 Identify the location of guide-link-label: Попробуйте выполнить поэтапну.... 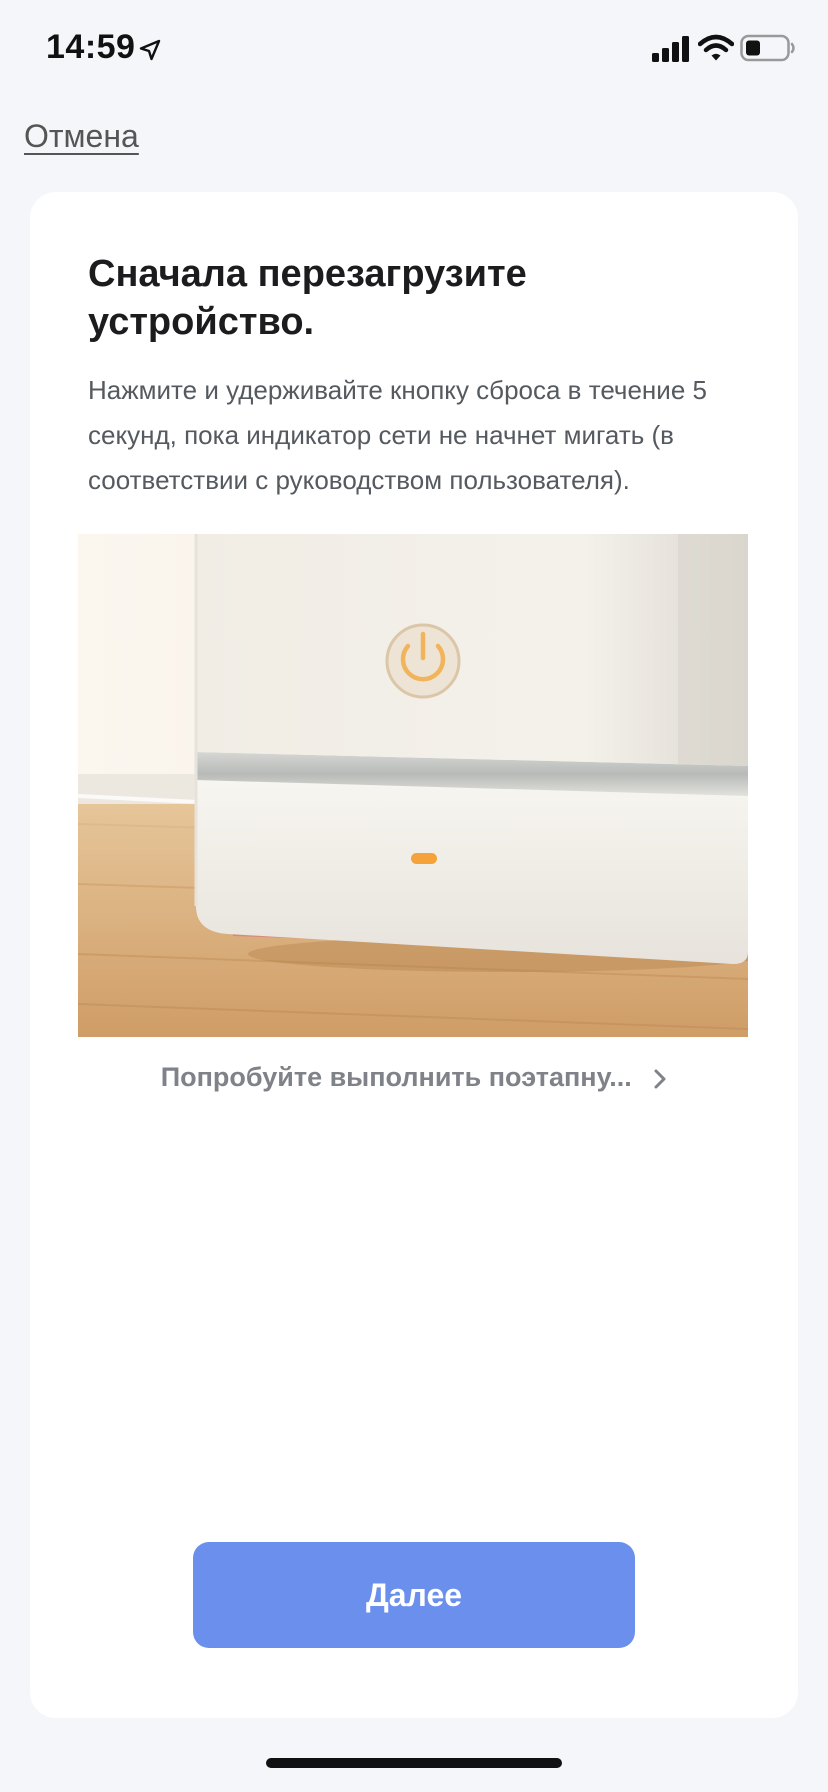
(396, 1077).